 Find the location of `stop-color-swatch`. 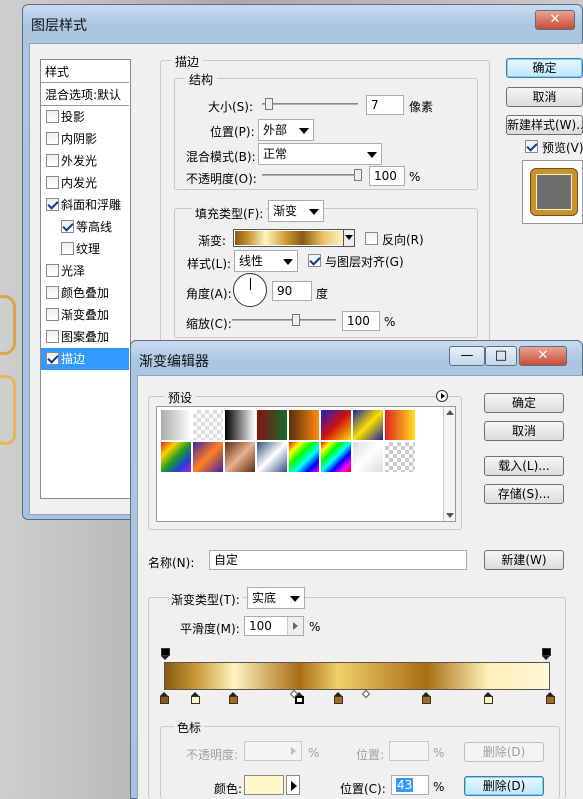

stop-color-swatch is located at coordinates (264, 785).